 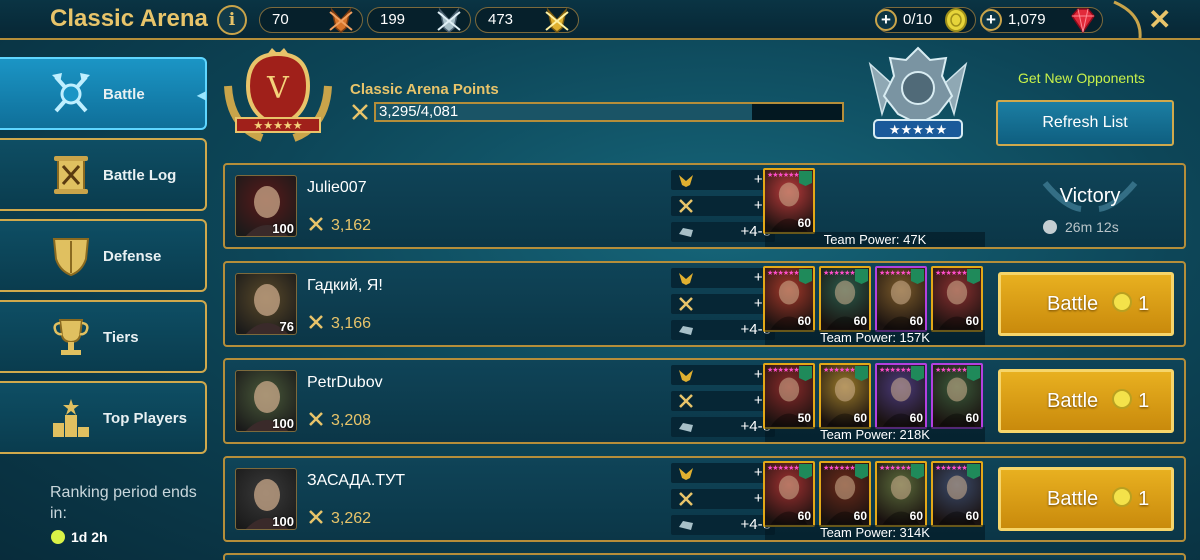 What do you see at coordinates (1159, 19) in the screenshot?
I see `close-icon: ✕` at bounding box center [1159, 19].